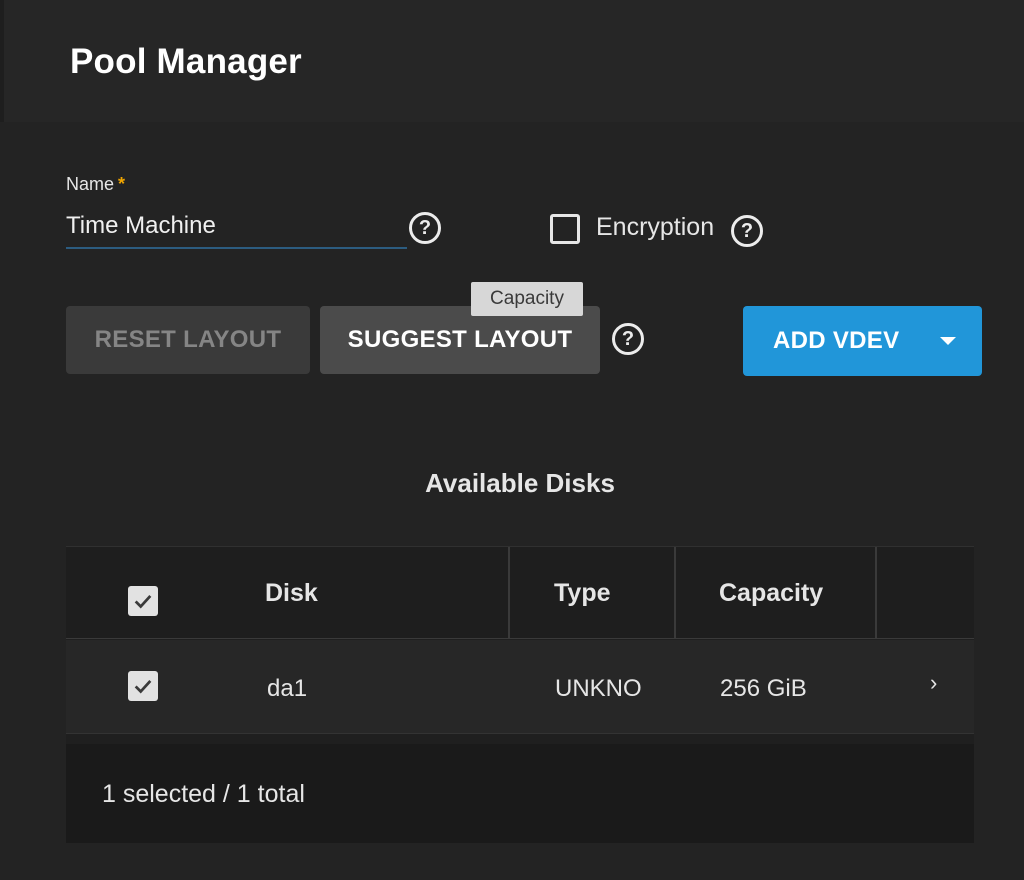 The image size is (1024, 880). Describe the element at coordinates (122, 184) in the screenshot. I see `required-marker: *` at that location.